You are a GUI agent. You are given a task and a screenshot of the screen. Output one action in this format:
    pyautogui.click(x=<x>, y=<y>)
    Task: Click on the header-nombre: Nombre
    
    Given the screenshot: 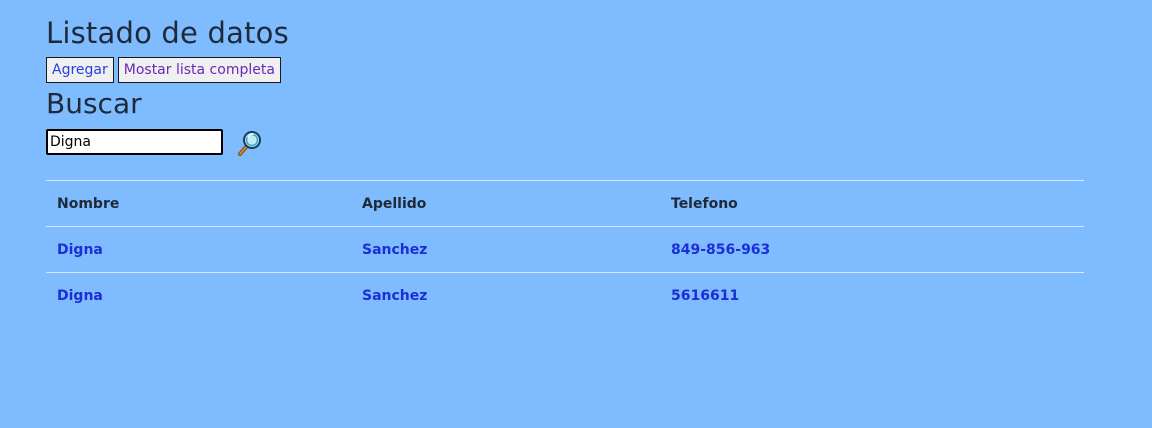 What is the action you would take?
    pyautogui.click(x=198, y=203)
    